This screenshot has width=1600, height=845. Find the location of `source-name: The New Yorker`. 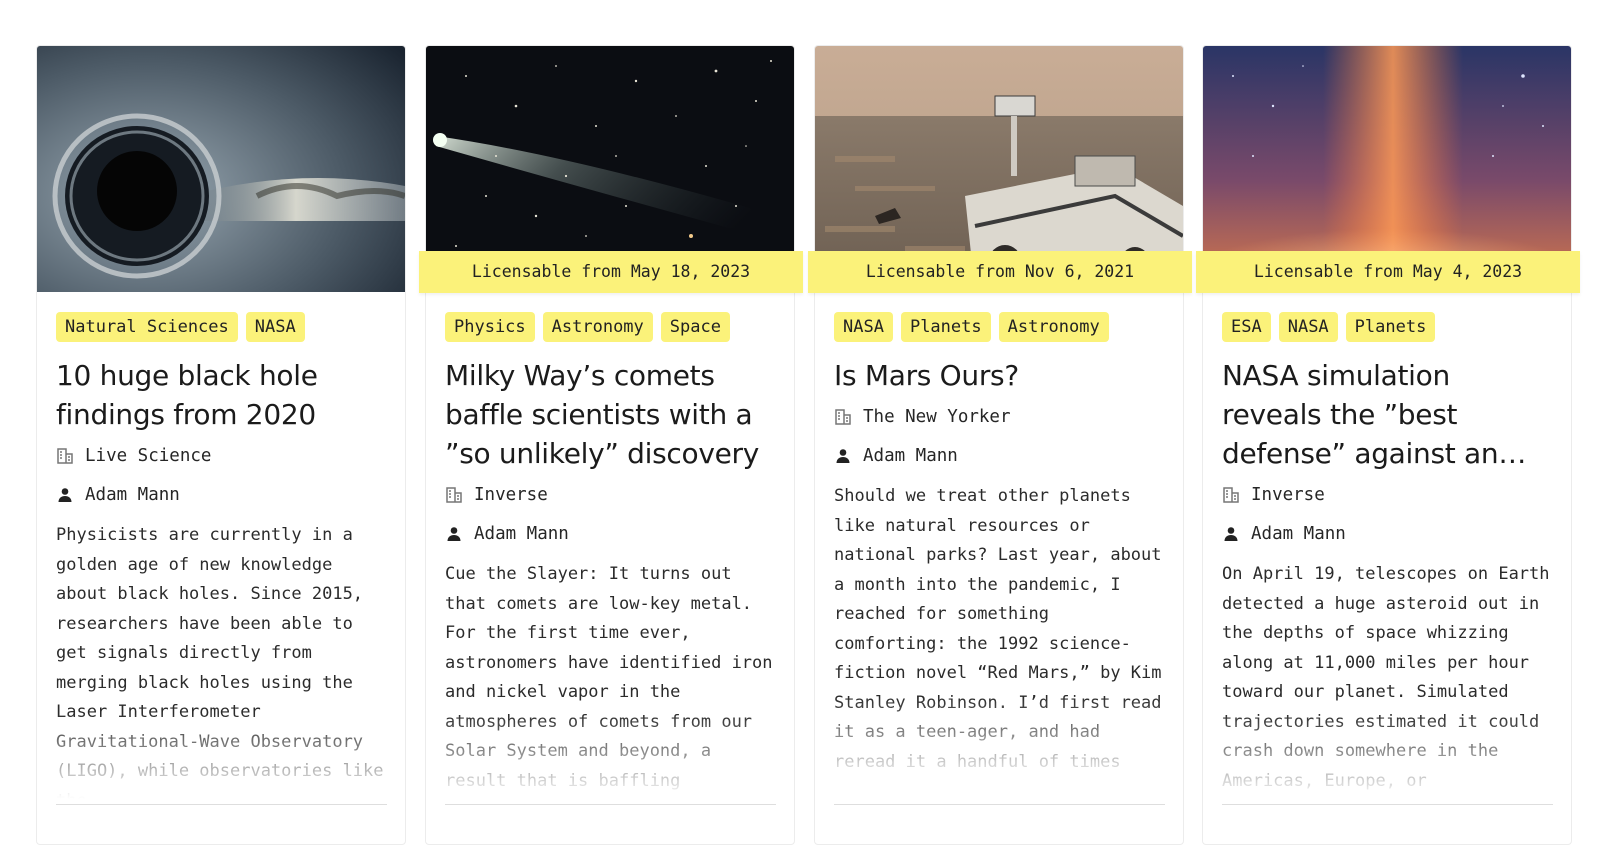

source-name: The New Yorker is located at coordinates (937, 417).